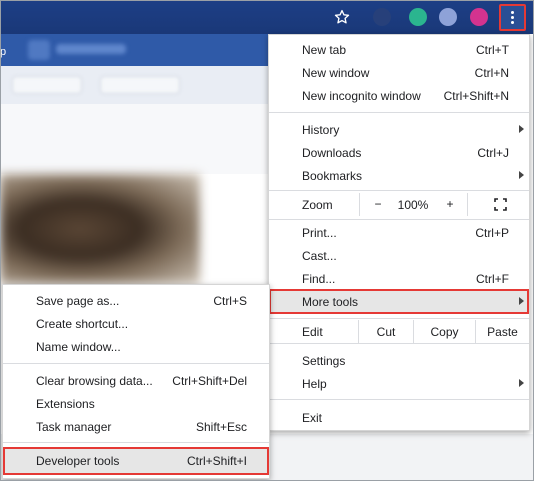  I want to click on menu-item-extensions: Extensions, so click(136, 403).